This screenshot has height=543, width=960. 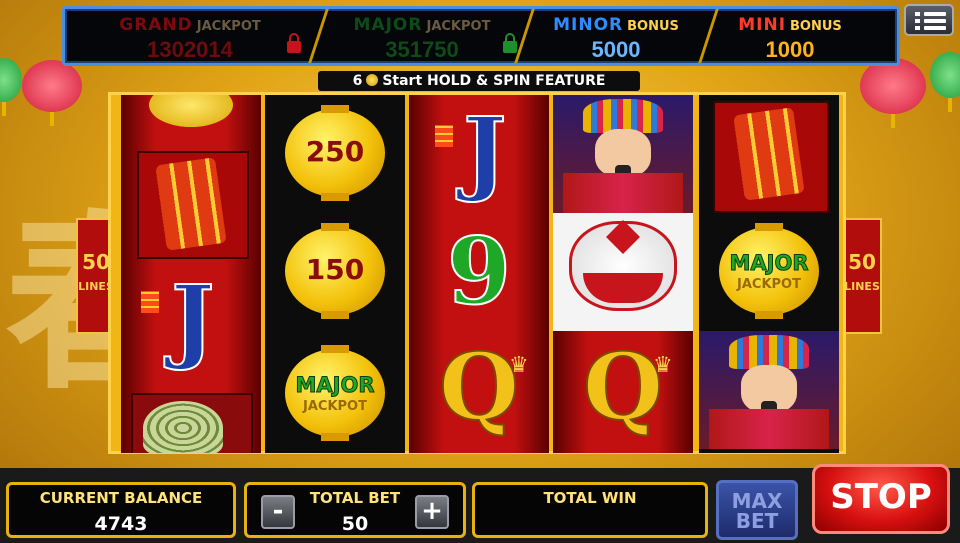 I want to click on stop-button: STOP, so click(x=881, y=499).